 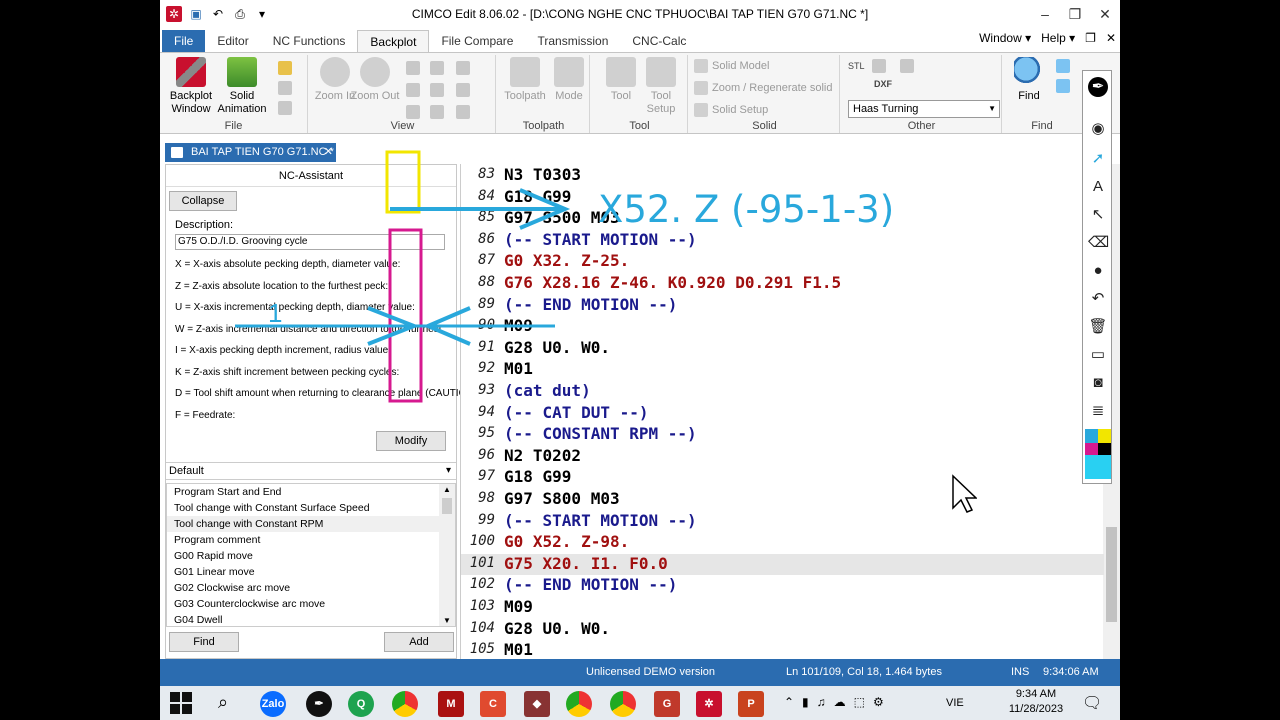 I want to click on cimco-app-icon: ✲, so click(x=709, y=704).